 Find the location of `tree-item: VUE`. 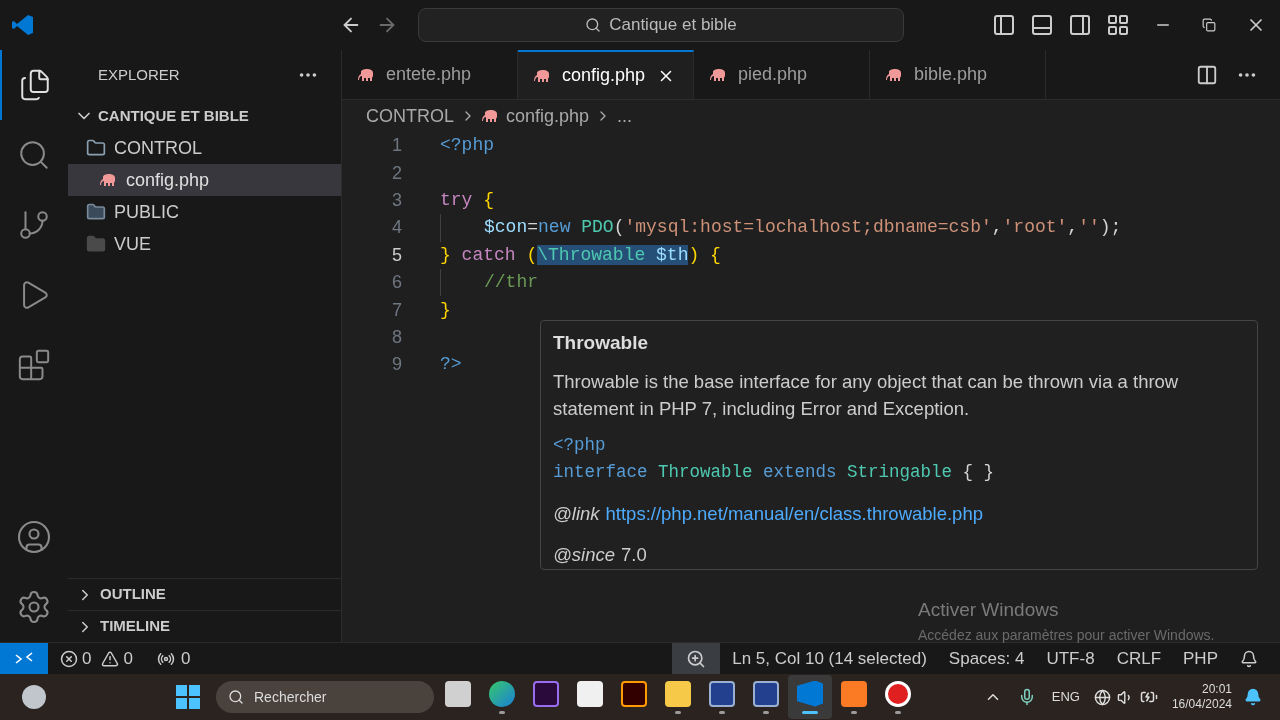

tree-item: VUE is located at coordinates (204, 244).